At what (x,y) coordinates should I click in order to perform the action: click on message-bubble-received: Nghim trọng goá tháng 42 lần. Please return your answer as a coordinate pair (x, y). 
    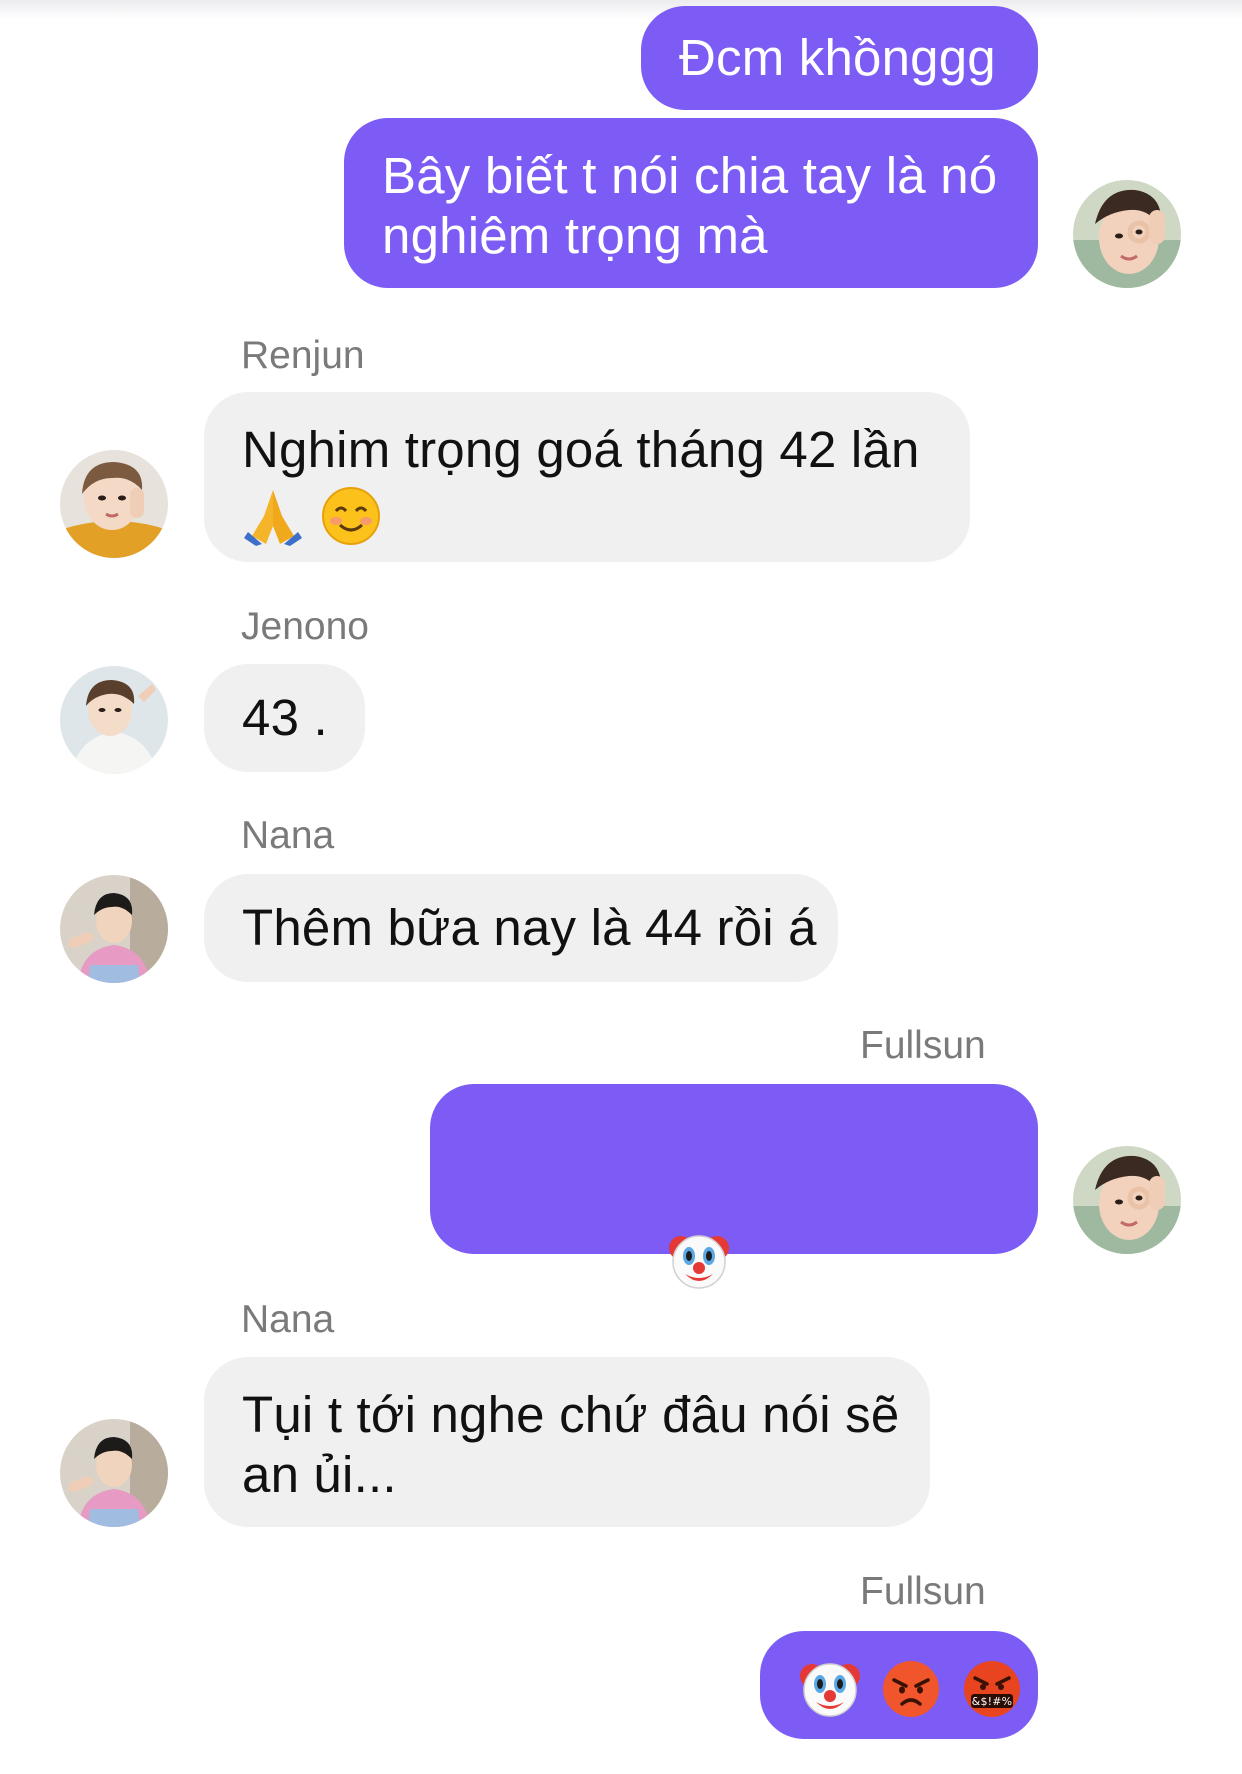
    Looking at the image, I should click on (587, 477).